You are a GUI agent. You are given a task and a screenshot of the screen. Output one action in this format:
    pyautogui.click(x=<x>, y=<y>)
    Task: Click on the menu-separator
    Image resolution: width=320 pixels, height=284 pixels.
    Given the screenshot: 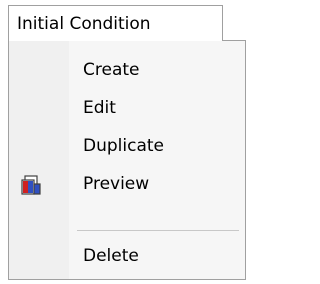 What is the action you would take?
    pyautogui.click(x=158, y=230)
    